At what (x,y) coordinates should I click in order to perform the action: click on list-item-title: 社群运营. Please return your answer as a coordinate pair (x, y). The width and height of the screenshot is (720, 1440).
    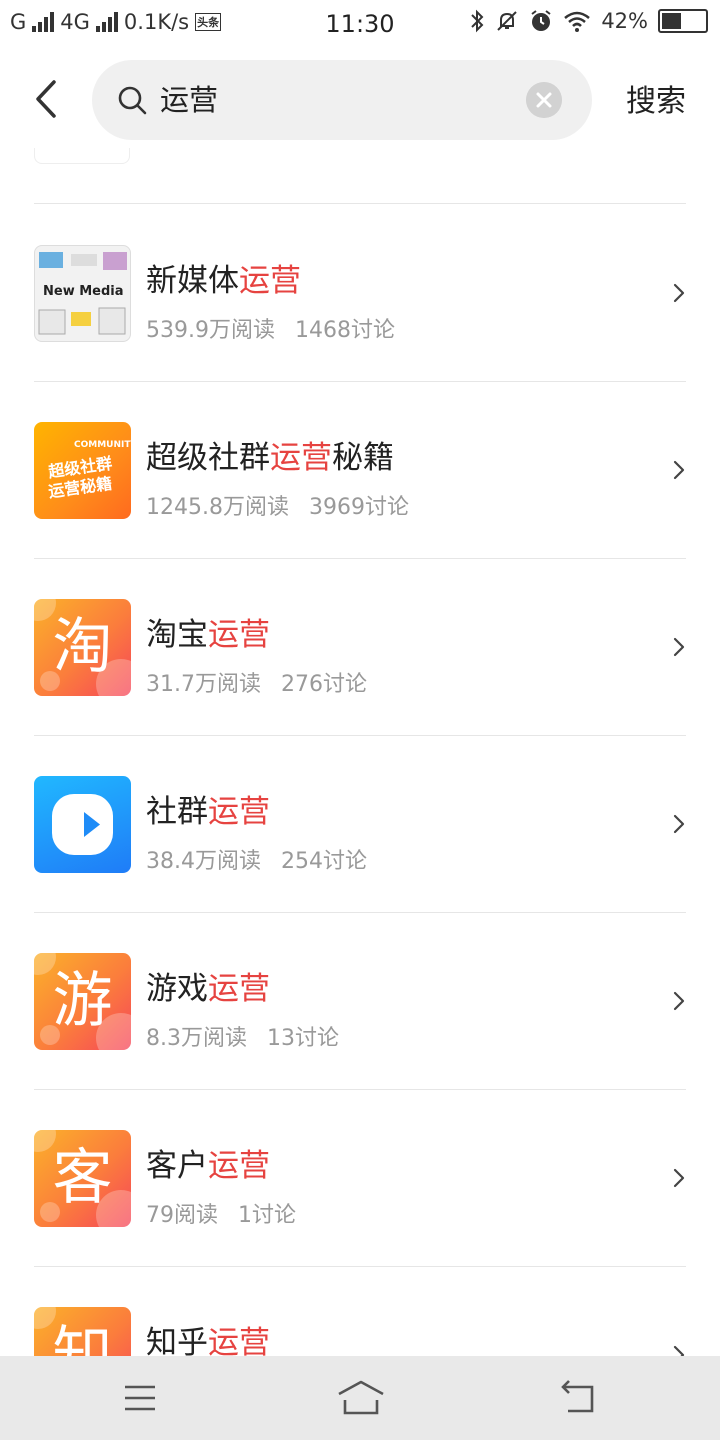
    Looking at the image, I should click on (208, 808).